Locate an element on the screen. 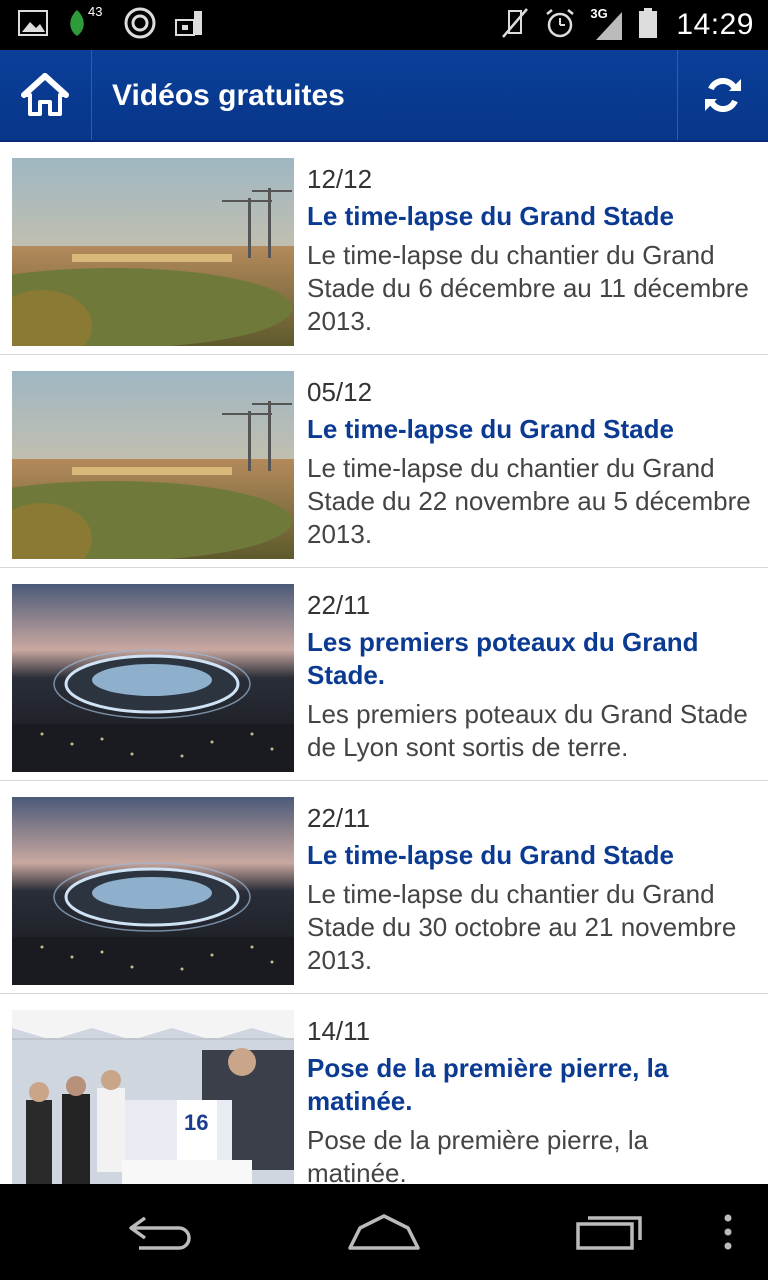 This screenshot has height=1280, width=768. refresh-icon is located at coordinates (723, 95).